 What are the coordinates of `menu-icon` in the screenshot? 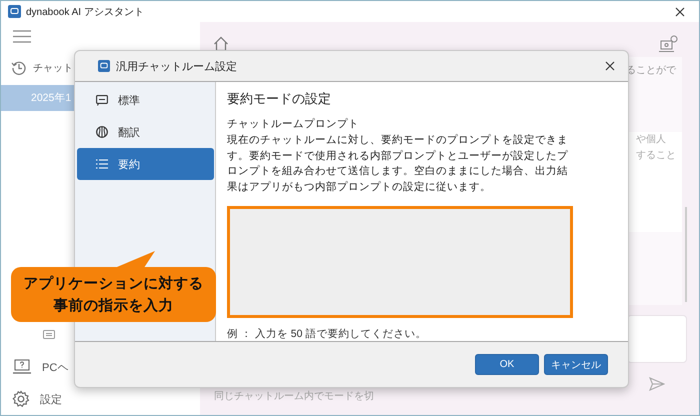 It's located at (22, 36).